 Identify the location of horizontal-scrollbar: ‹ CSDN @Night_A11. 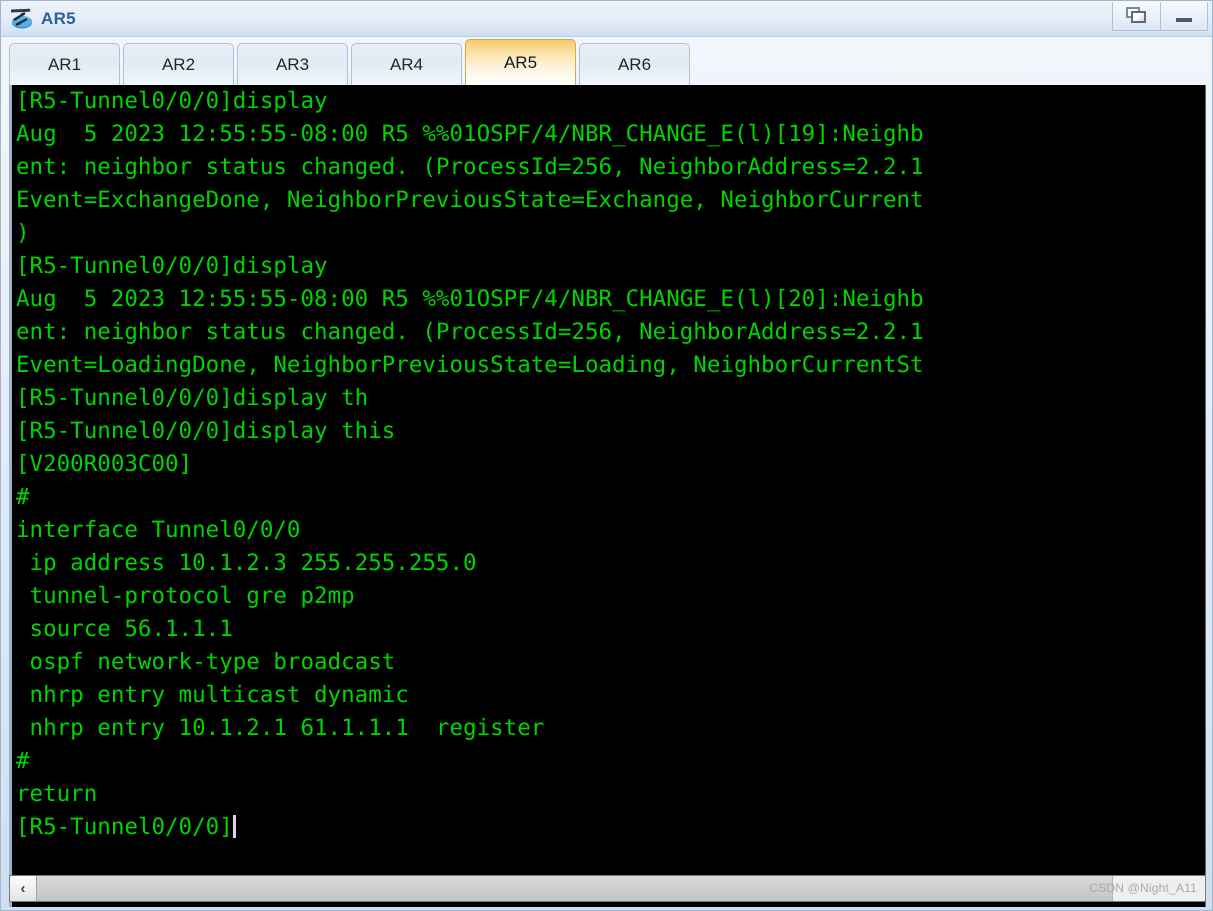
(607, 888).